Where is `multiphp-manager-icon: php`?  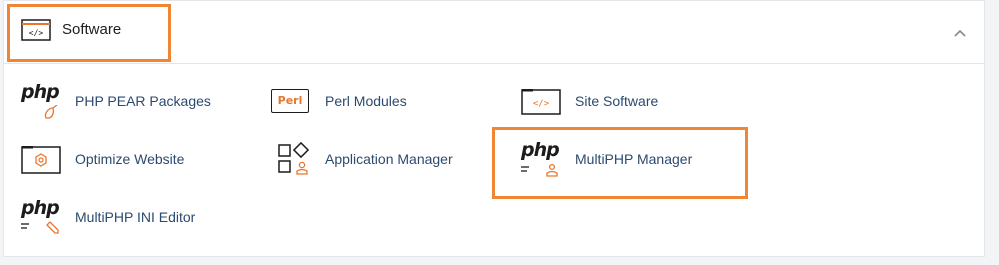
multiphp-manager-icon: php is located at coordinates (543, 158).